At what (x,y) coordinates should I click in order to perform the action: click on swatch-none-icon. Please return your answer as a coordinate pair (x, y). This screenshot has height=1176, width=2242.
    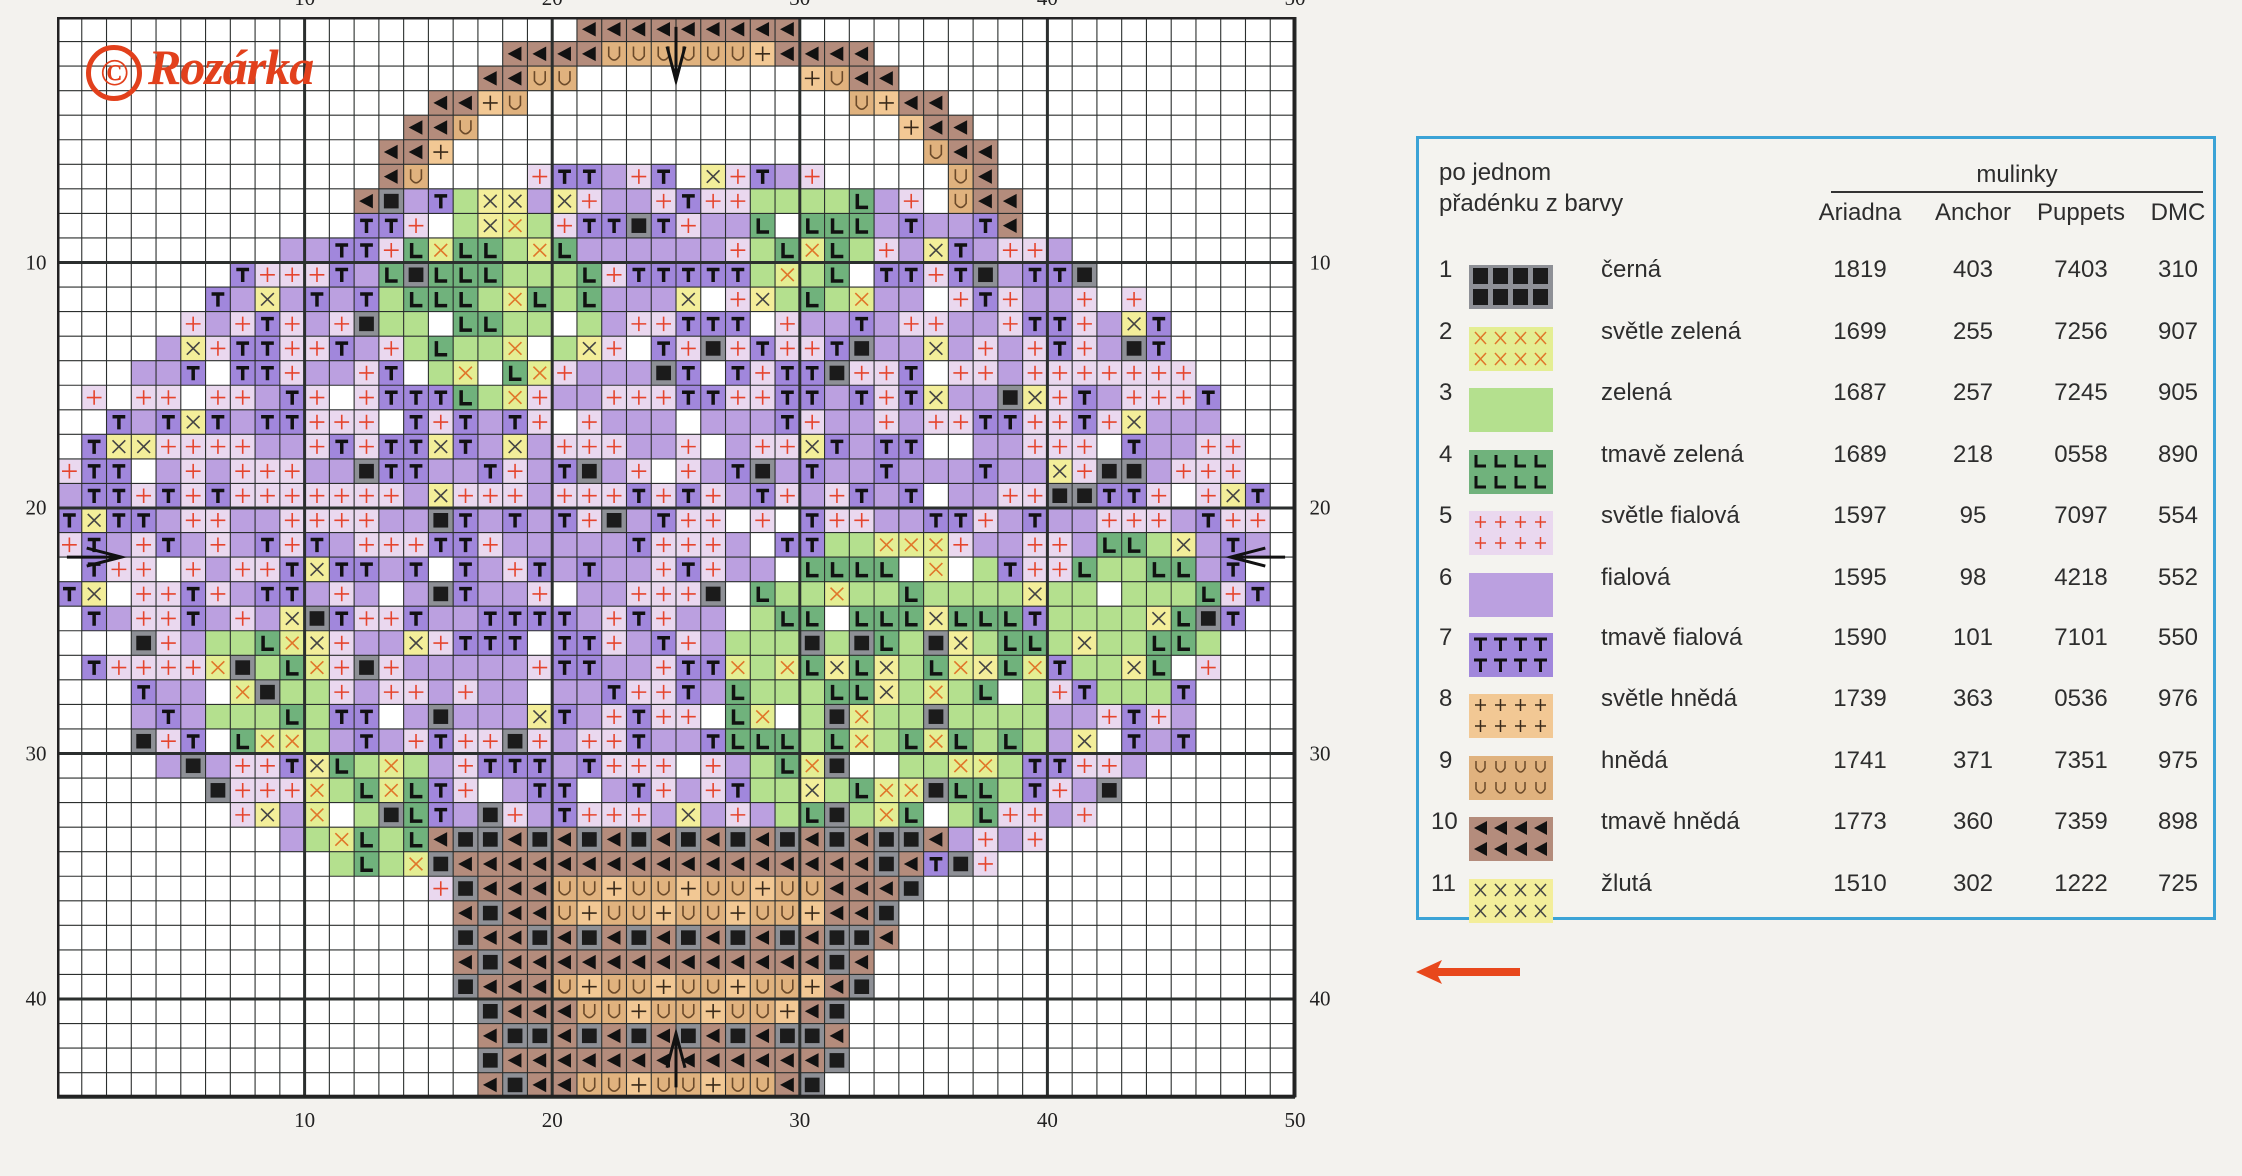
    Looking at the image, I should click on (1511, 595).